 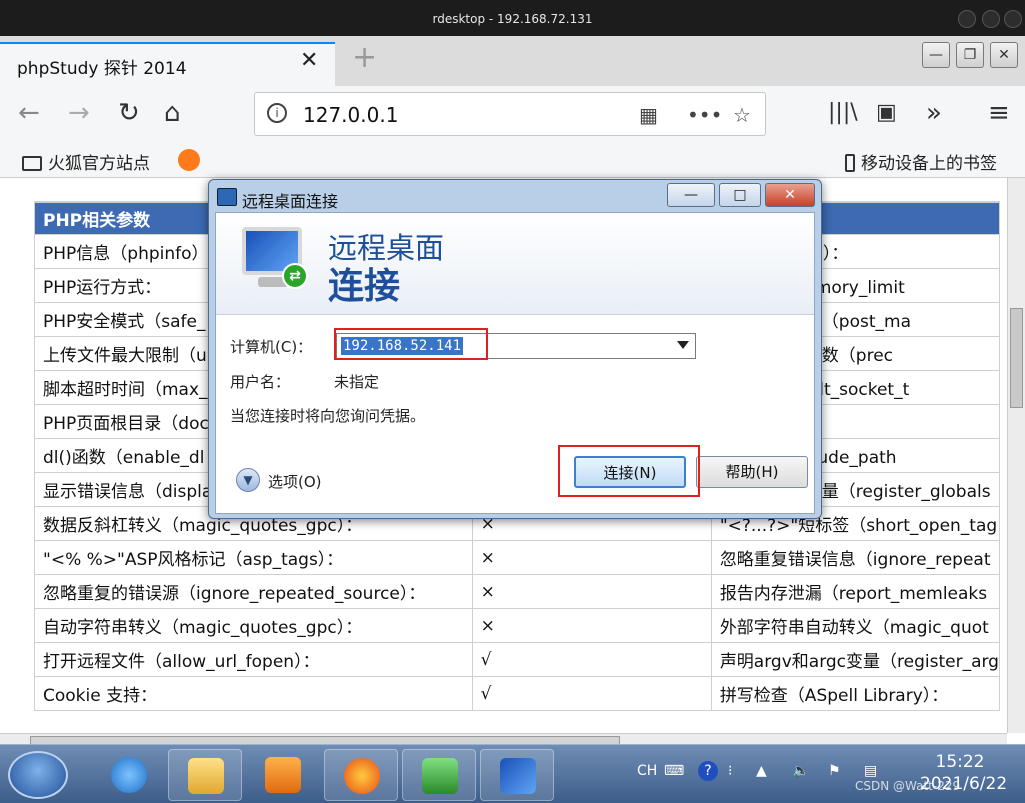 What do you see at coordinates (855, 659) in the screenshot?
I see `table-cell-c3: 声明argv和argc变量（register_arg` at bounding box center [855, 659].